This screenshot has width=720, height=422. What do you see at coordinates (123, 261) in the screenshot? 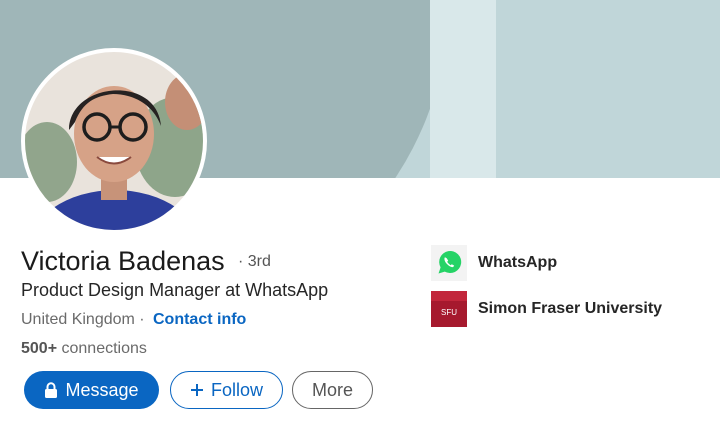
I see `profile-name: Victoria Badenas` at bounding box center [123, 261].